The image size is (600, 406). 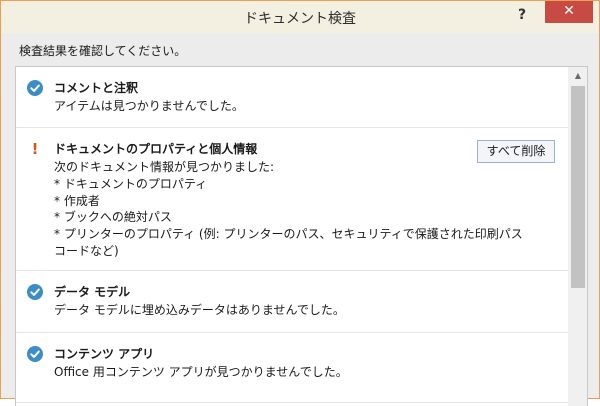 What do you see at coordinates (578, 187) in the screenshot?
I see `scroll-thumb` at bounding box center [578, 187].